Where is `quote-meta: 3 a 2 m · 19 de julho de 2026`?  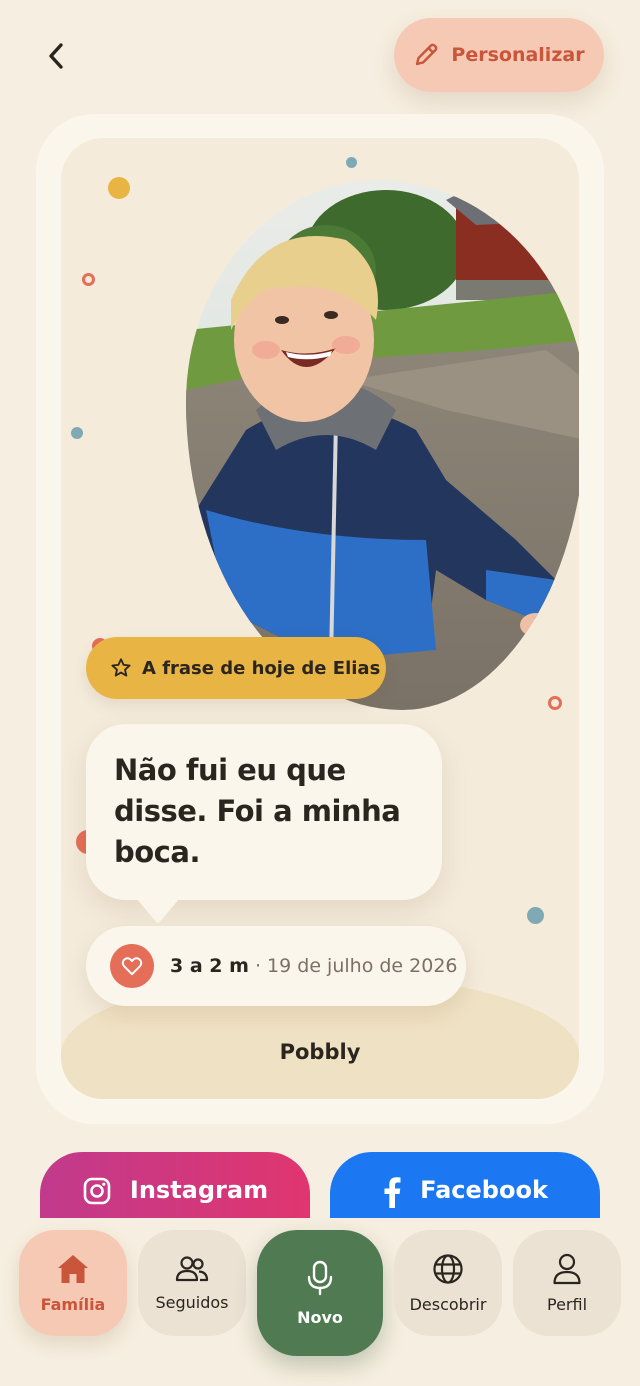 quote-meta: 3 a 2 m · 19 de julho de 2026 is located at coordinates (276, 966).